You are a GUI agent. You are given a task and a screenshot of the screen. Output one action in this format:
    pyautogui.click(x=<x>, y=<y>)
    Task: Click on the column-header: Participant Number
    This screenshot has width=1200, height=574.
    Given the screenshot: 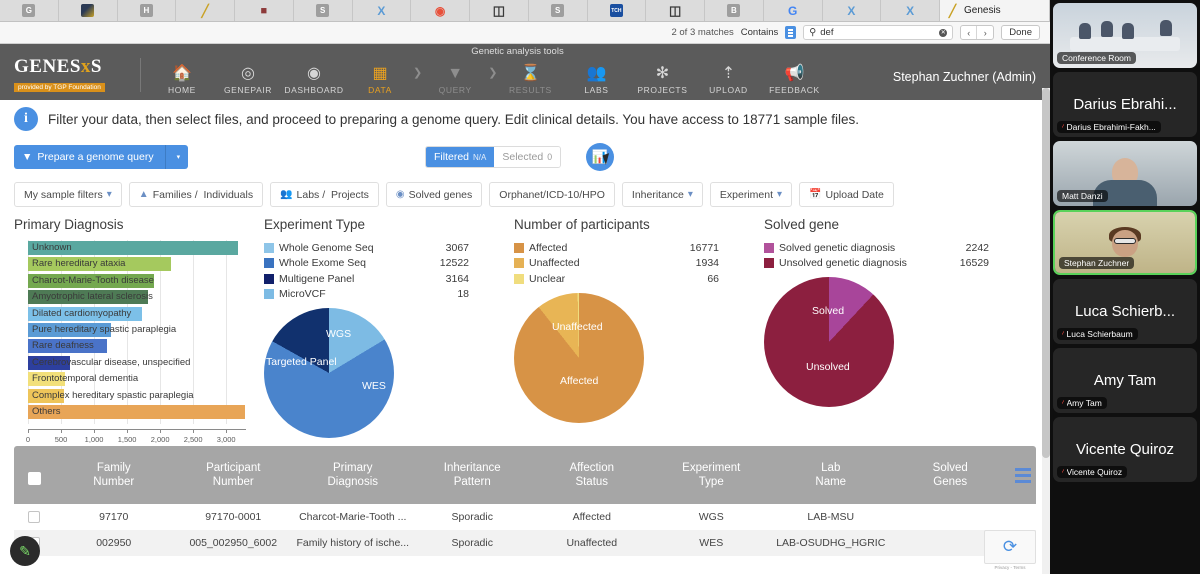 What is the action you would take?
    pyautogui.click(x=234, y=475)
    